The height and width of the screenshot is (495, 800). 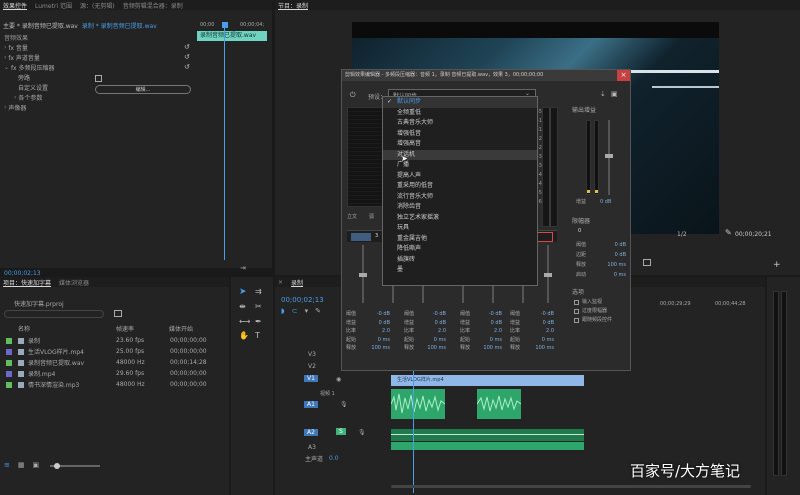 What do you see at coordinates (623, 75) in the screenshot?
I see `dialog-close-button: ×` at bounding box center [623, 75].